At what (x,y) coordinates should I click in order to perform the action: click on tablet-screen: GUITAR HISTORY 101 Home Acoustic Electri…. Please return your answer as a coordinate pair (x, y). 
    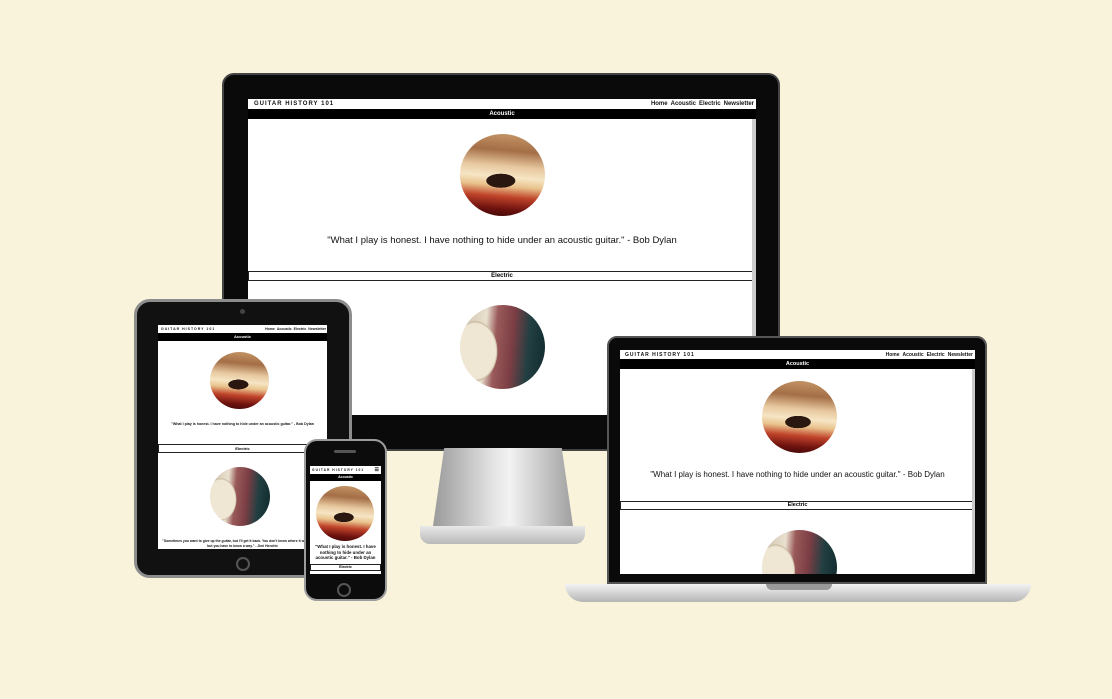
    Looking at the image, I should click on (242, 437).